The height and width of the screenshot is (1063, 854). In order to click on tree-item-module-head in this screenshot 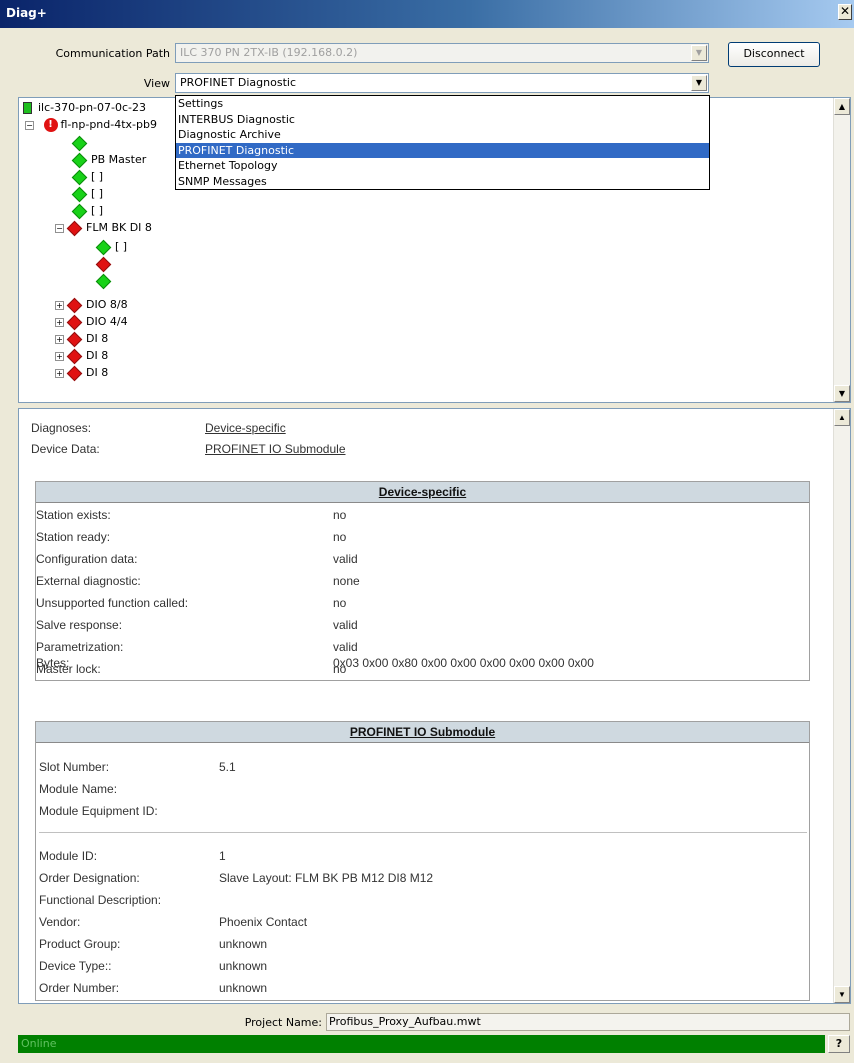, I will do `click(81, 142)`.